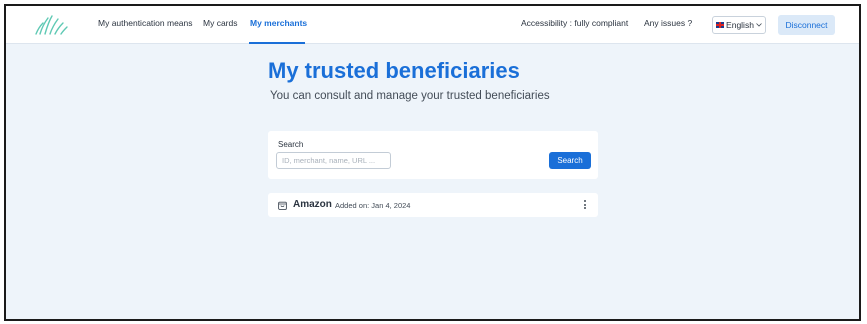  I want to click on accessibility-link: Accessibility : fully compliant, so click(574, 23).